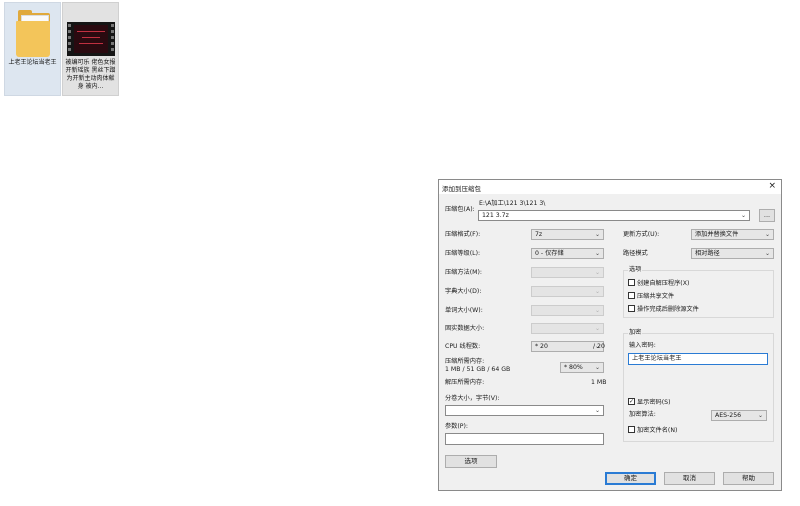 This screenshot has height=506, width=800. Describe the element at coordinates (567, 234) in the screenshot. I see `format-select: 7z ⌄` at that location.